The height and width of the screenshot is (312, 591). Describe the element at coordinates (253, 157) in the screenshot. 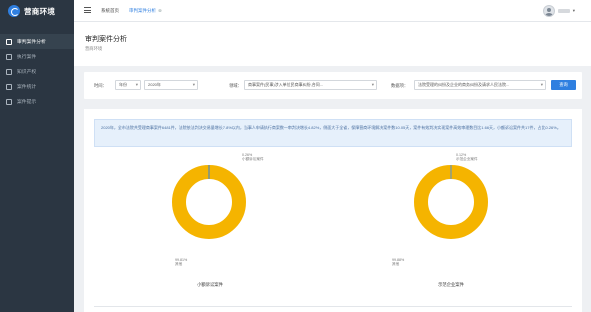

I see `pct-label-top: 0.26% 小额诉讼案件` at that location.